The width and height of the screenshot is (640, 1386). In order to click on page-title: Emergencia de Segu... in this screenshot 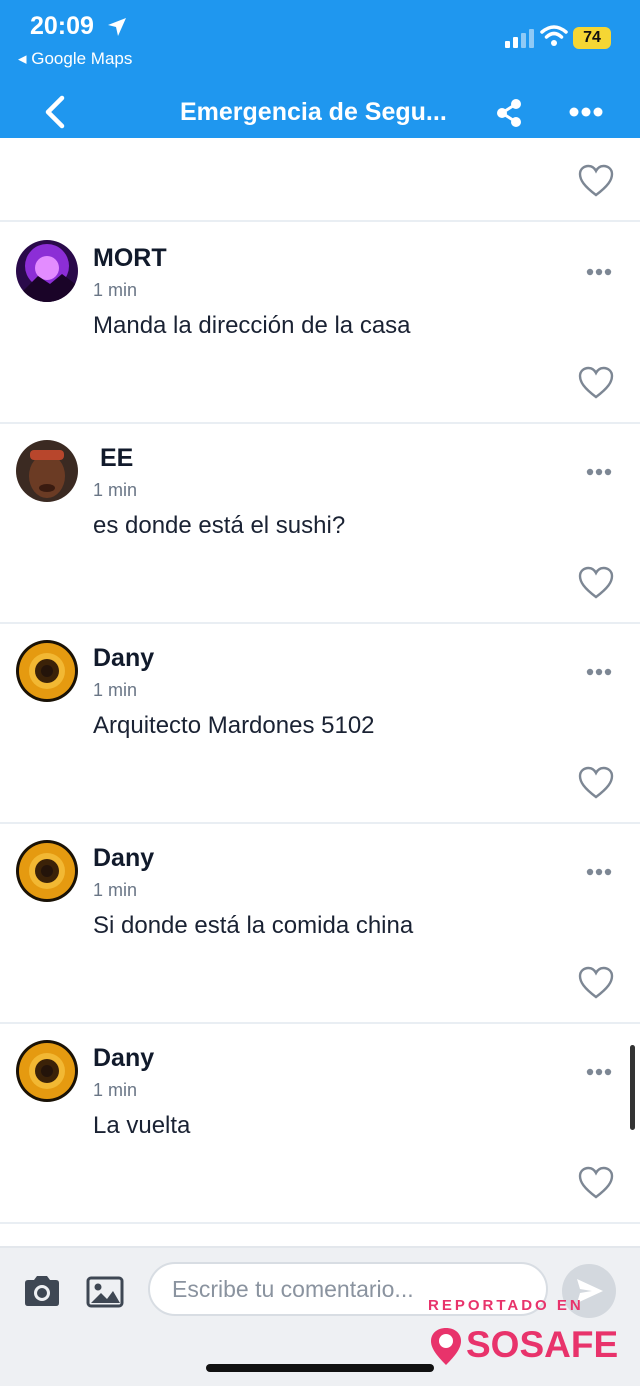, I will do `click(313, 112)`.